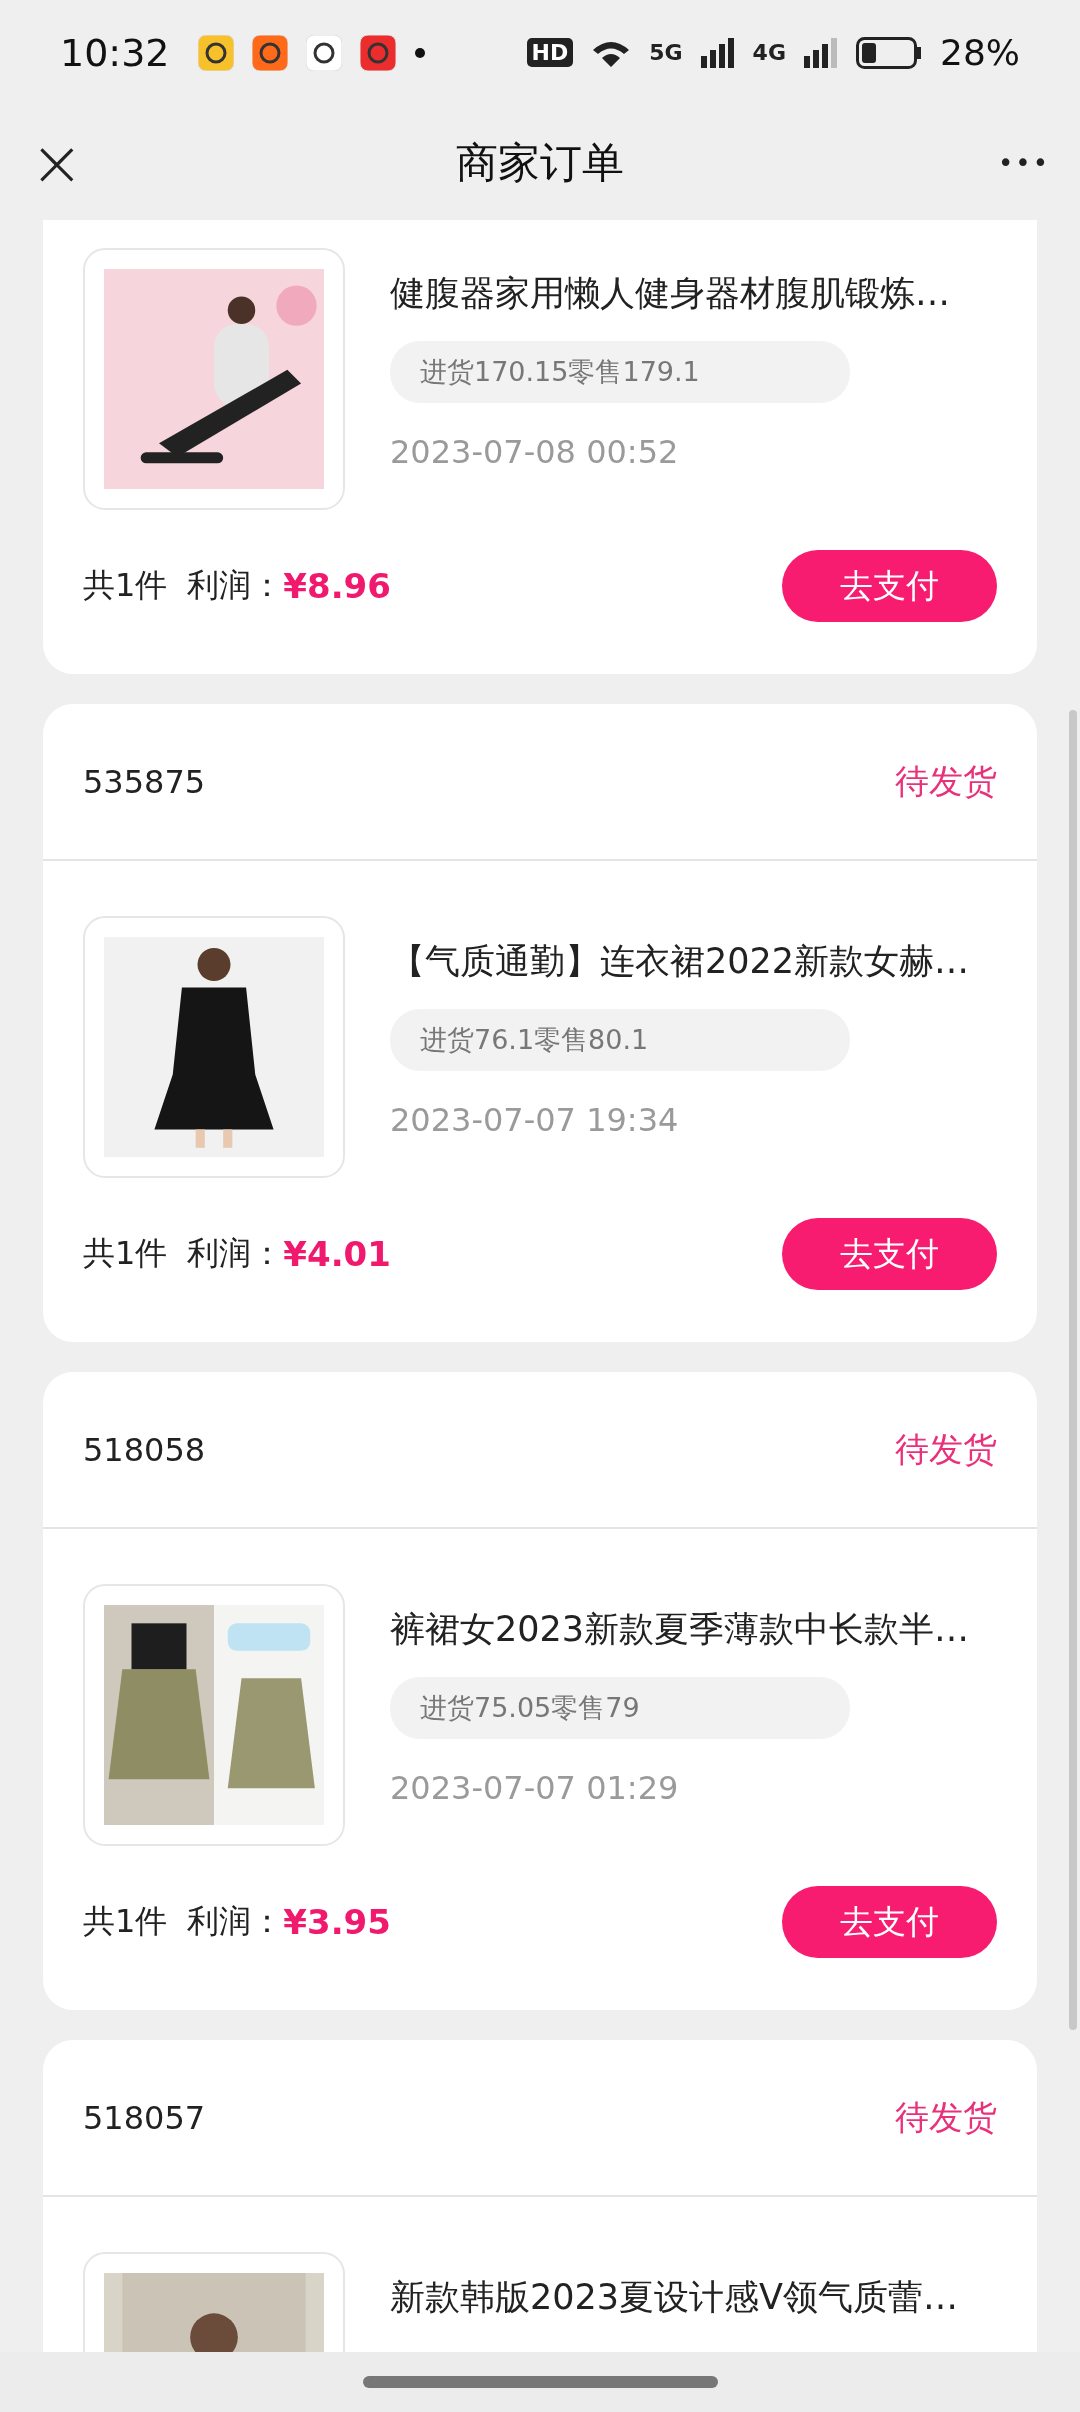 This screenshot has width=1080, height=2412. Describe the element at coordinates (769, 52) in the screenshot. I see `network-type-label: 4G` at that location.